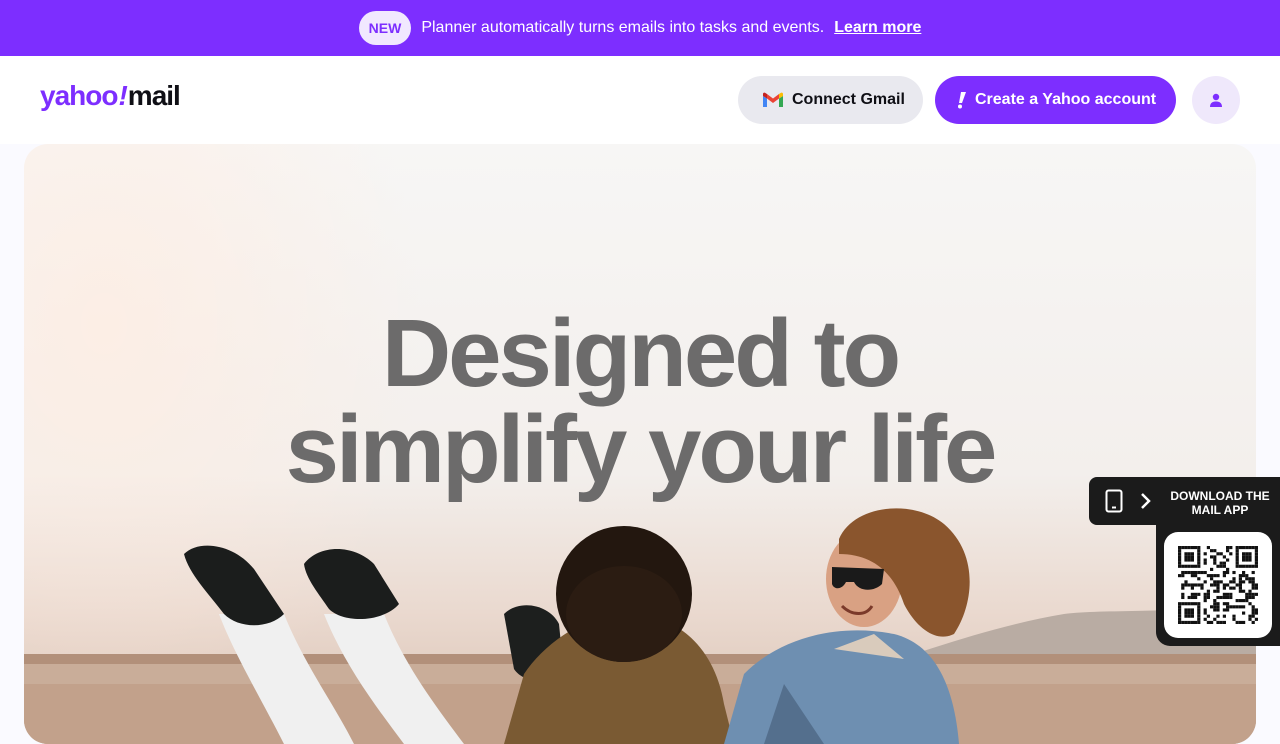 The image size is (1280, 744). I want to click on phone-icon, so click(1114, 501).